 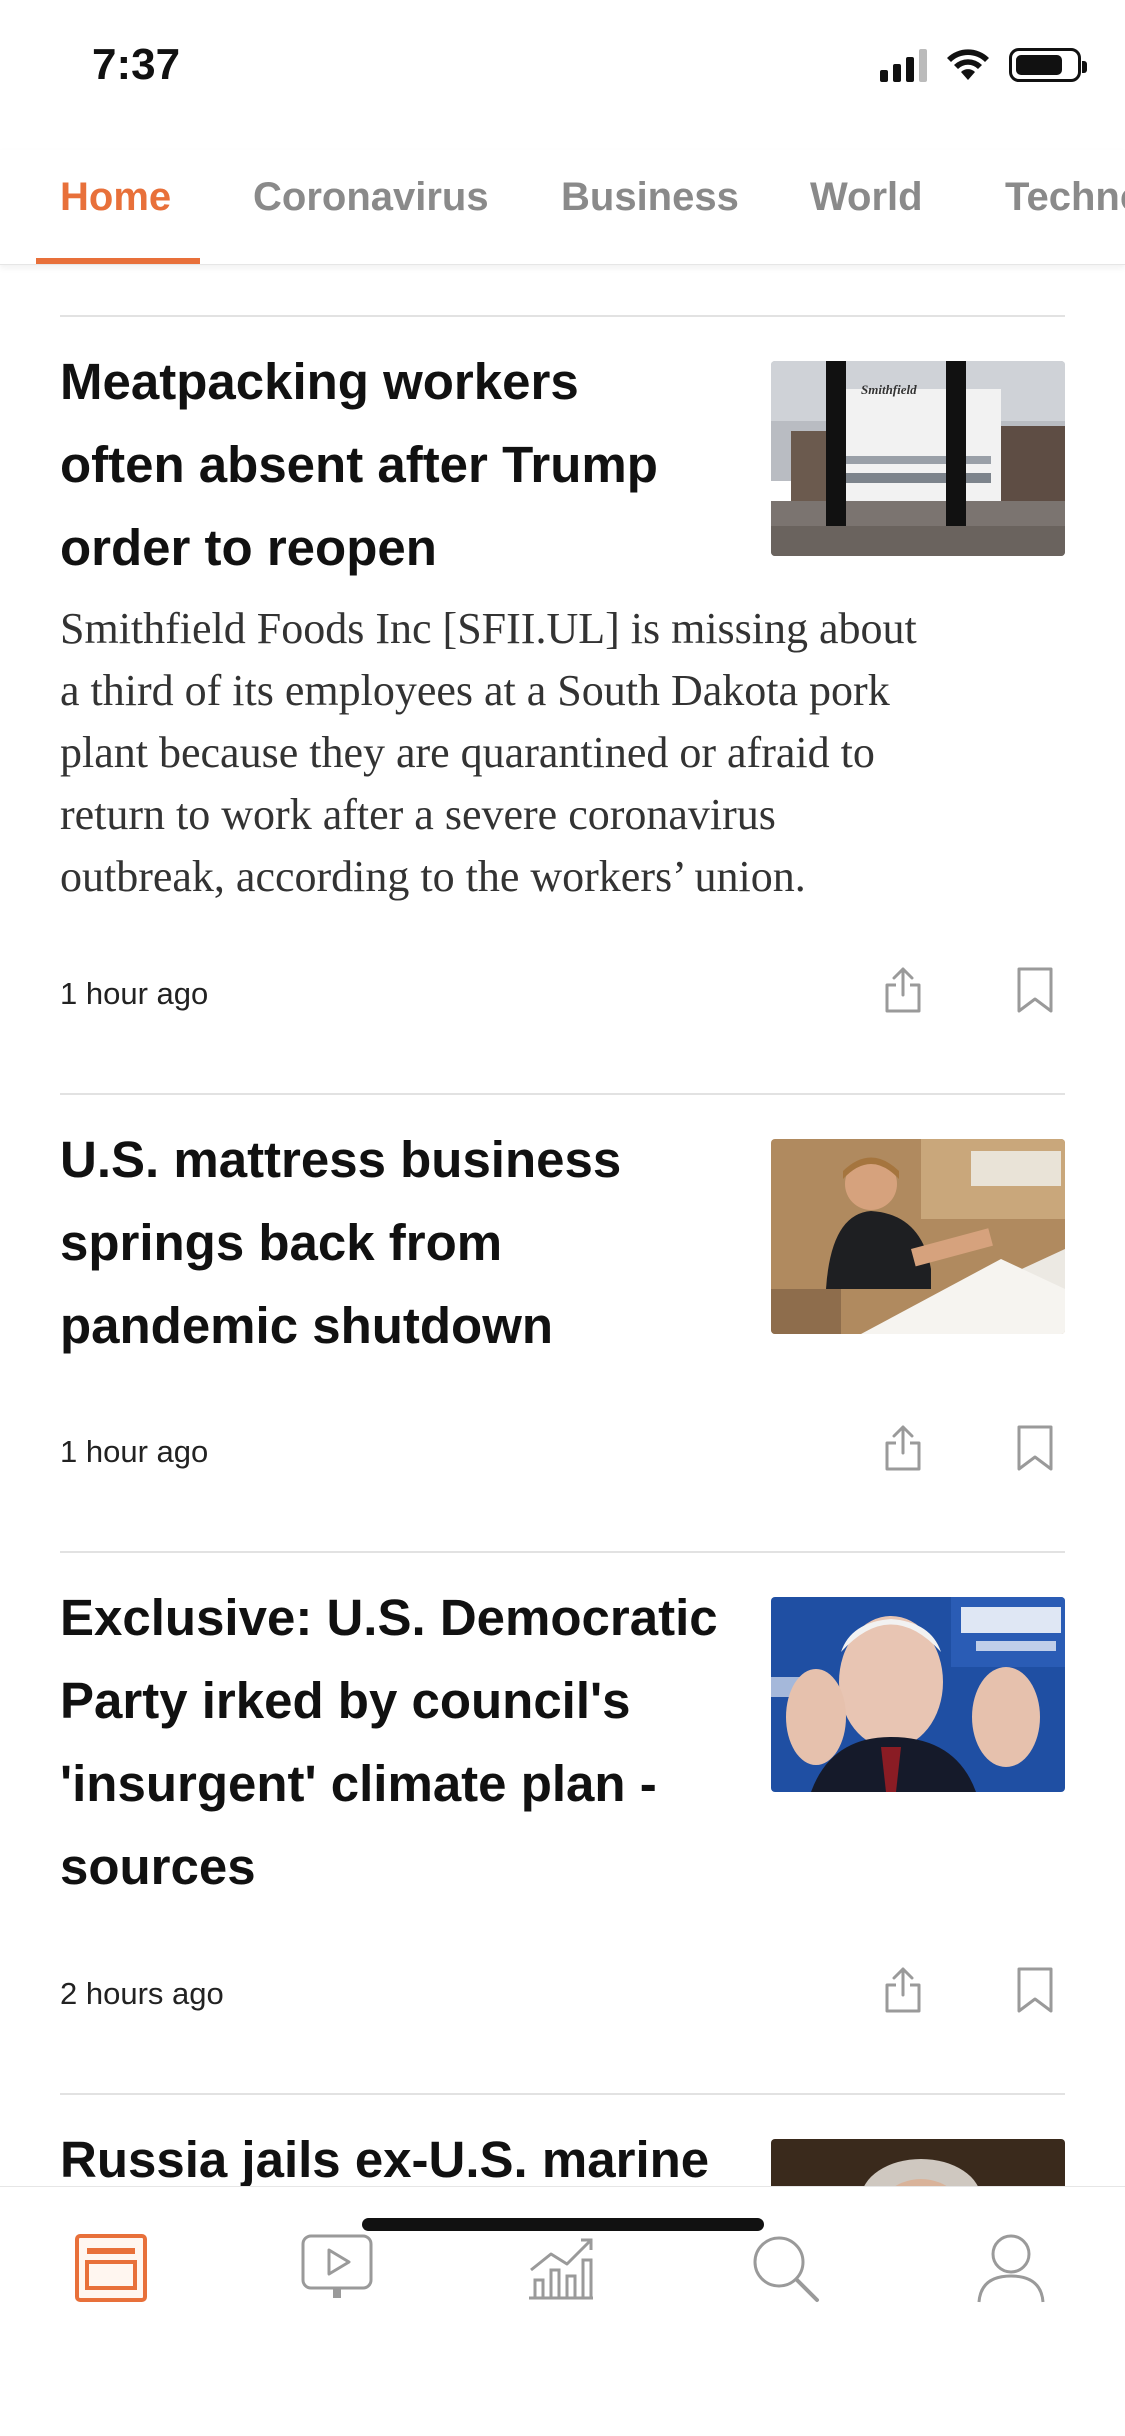 I want to click on video-icon, so click(x=337, y=2266).